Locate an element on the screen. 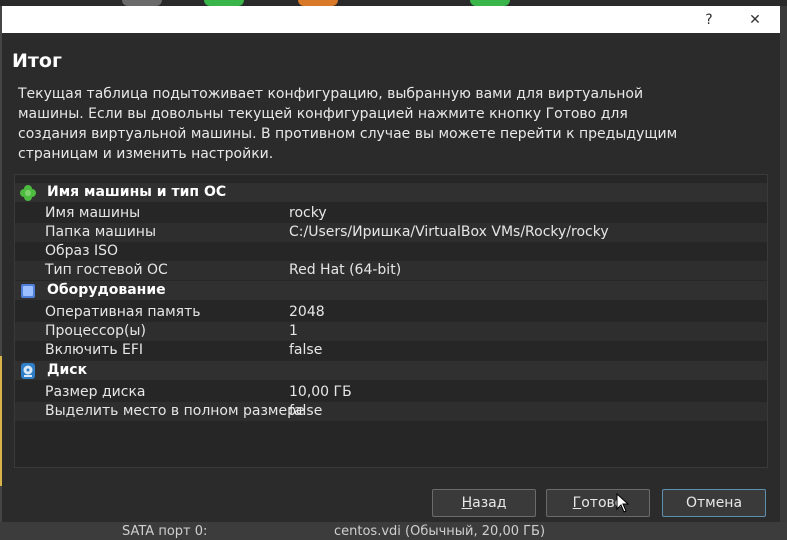 Image resolution: width=787 pixels, height=540 pixels. table-row: Включить EFI false is located at coordinates (391, 350).